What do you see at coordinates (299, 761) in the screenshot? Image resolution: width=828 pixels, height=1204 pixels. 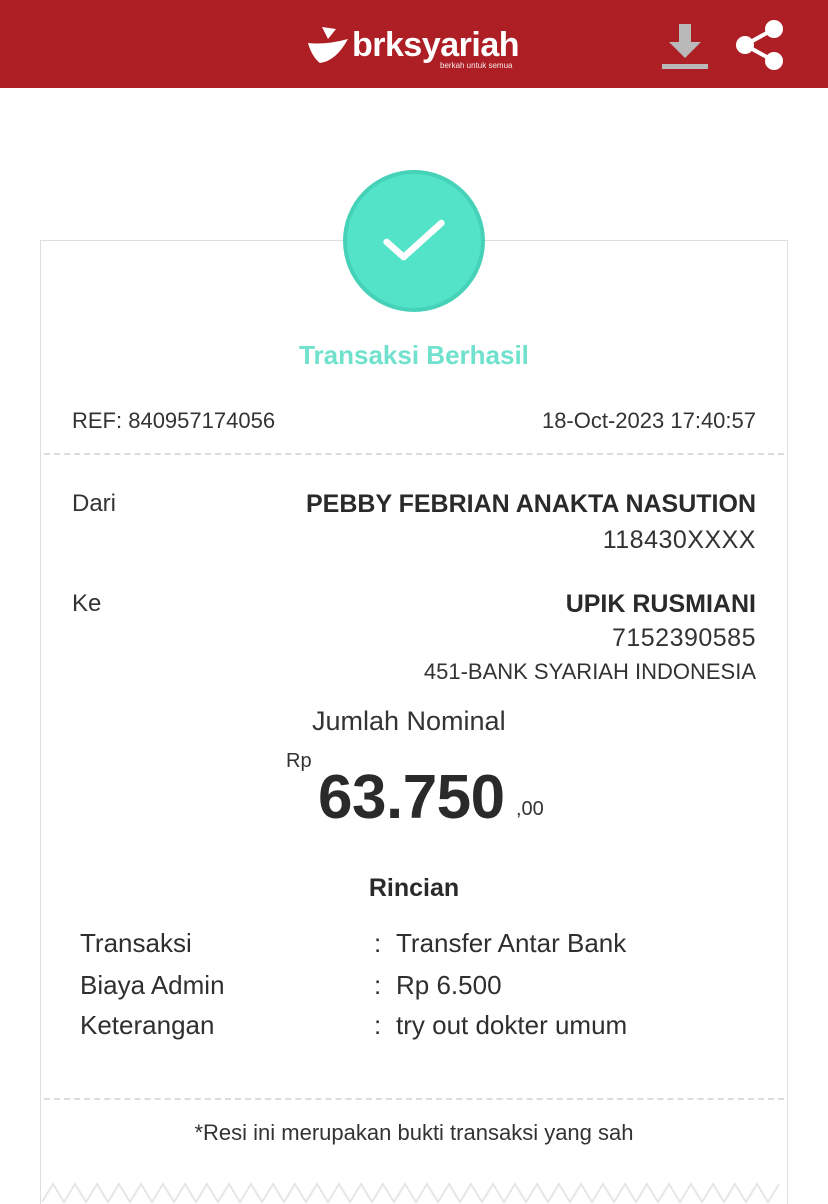 I see `currency-label: Rp` at bounding box center [299, 761].